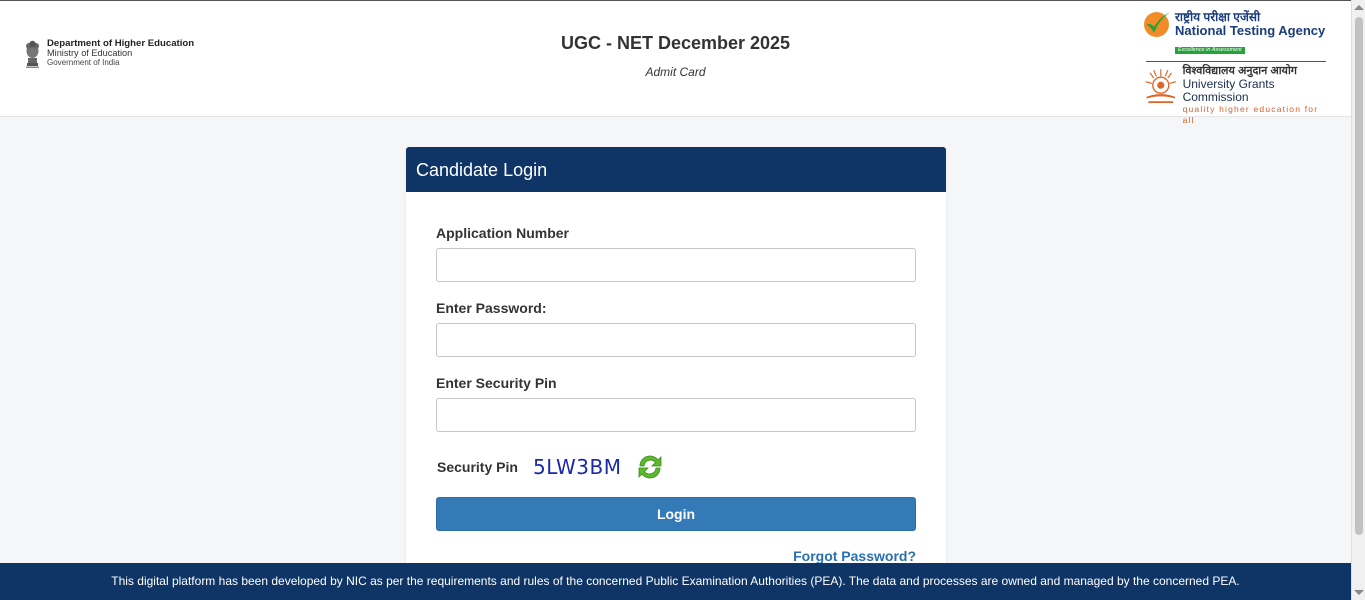  I want to click on password-label: Enter Password:, so click(491, 308).